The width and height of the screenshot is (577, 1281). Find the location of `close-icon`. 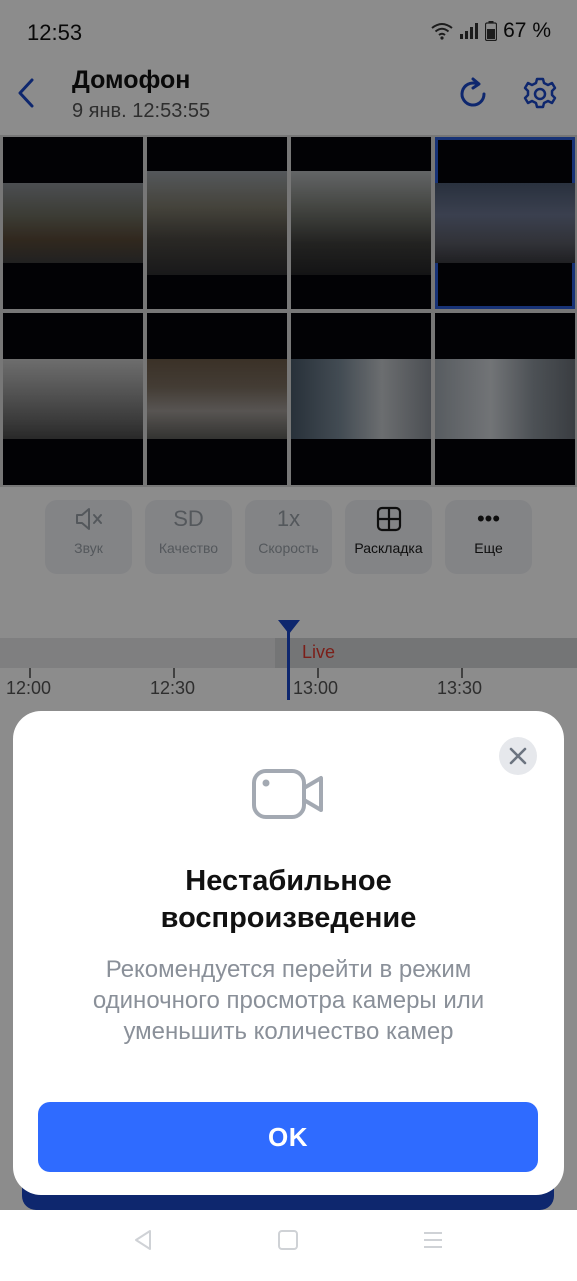

close-icon is located at coordinates (518, 756).